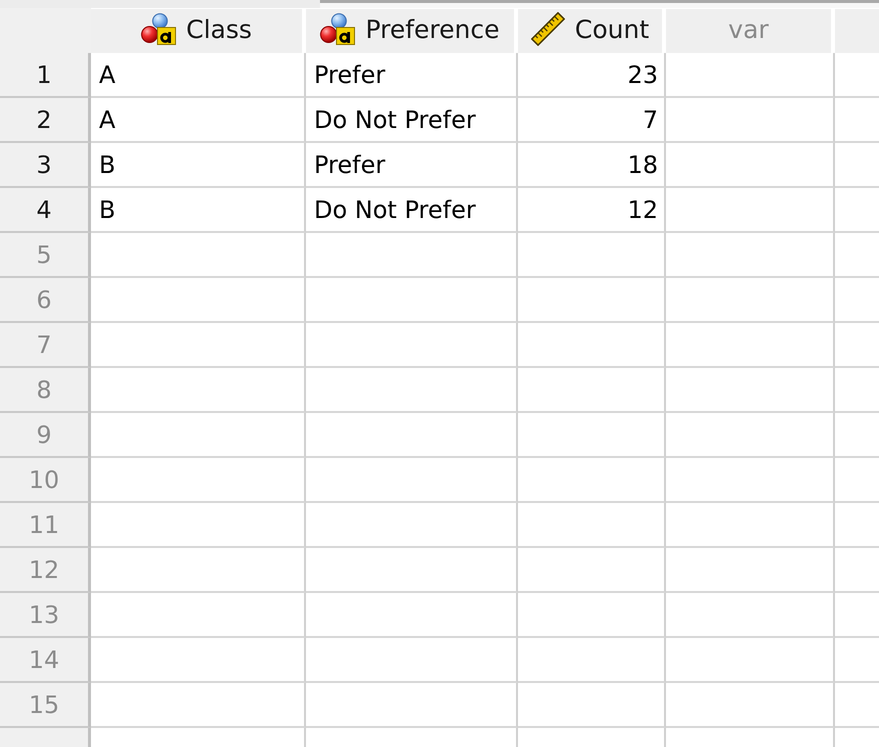 This screenshot has width=879, height=747. I want to click on row-header: 3, so click(45, 165).